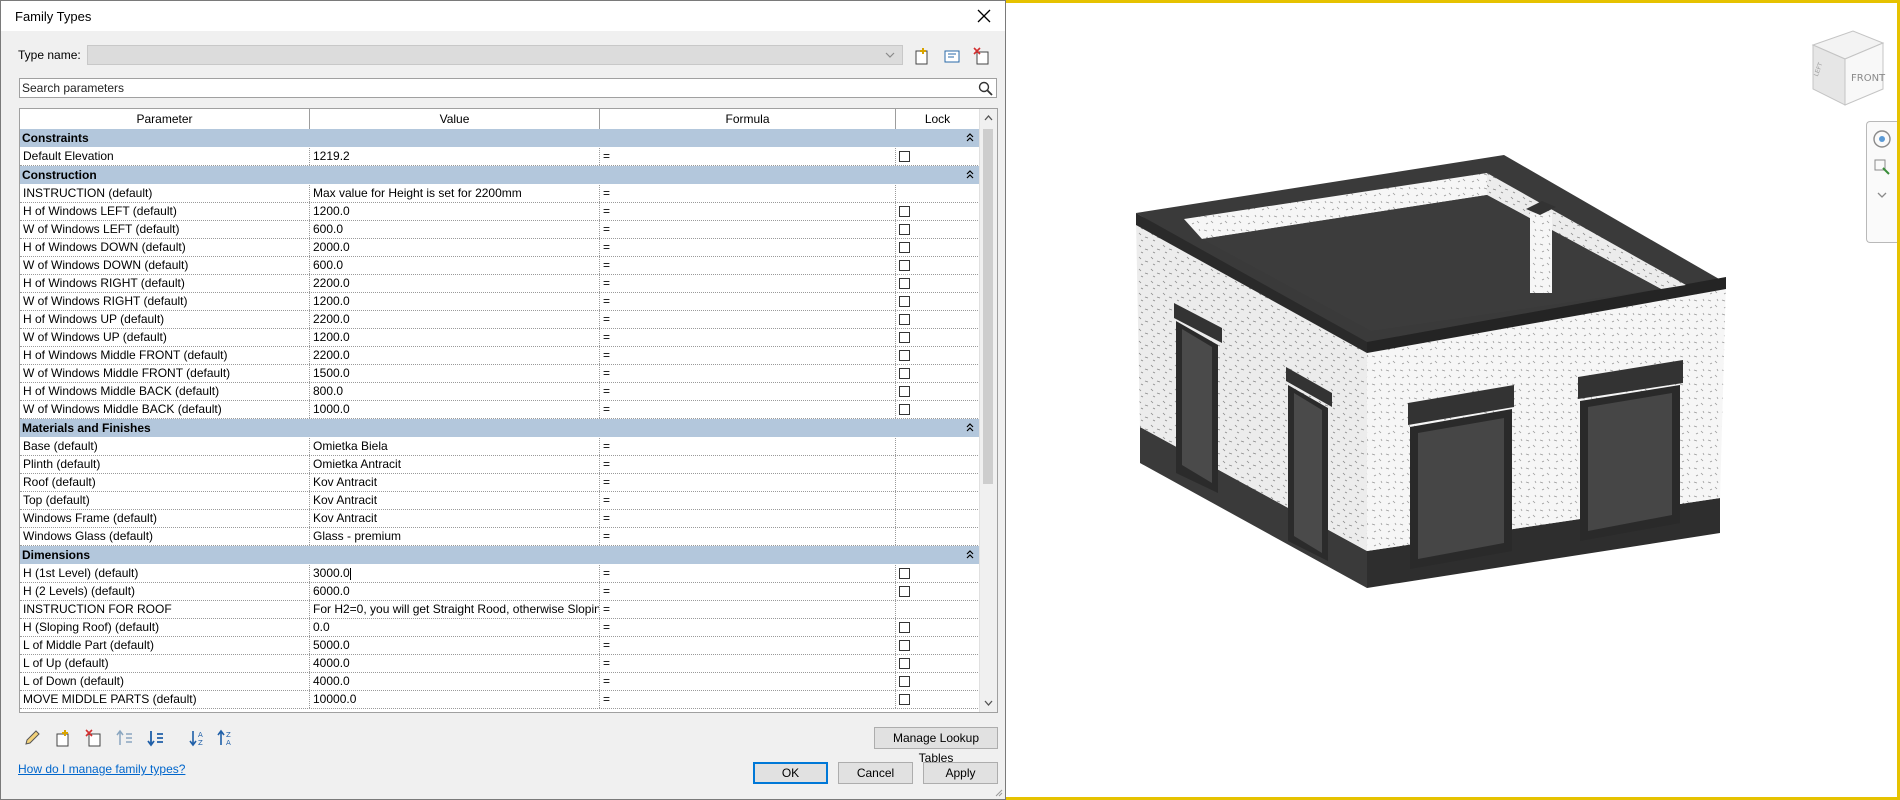 The width and height of the screenshot is (1900, 800). What do you see at coordinates (988, 702) in the screenshot?
I see `scroll-down-icon` at bounding box center [988, 702].